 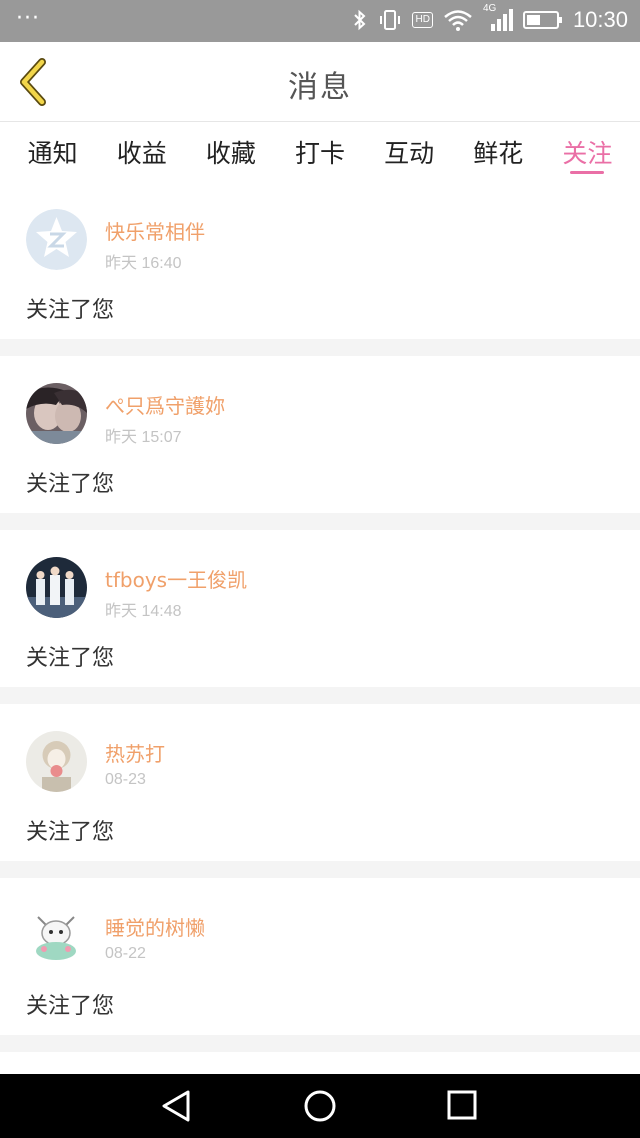 What do you see at coordinates (28, 18) in the screenshot?
I see `notification-dots: ···` at bounding box center [28, 18].